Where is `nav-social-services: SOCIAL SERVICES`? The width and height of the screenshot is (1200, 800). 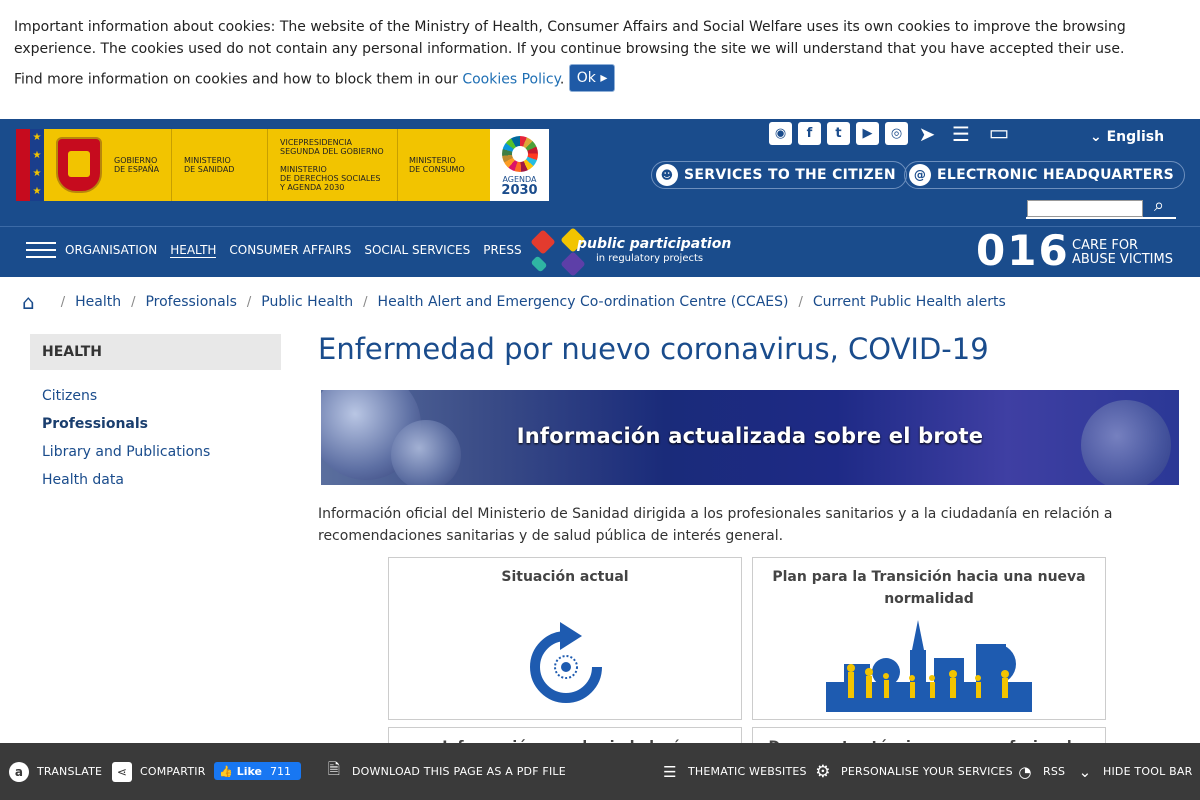 nav-social-services: SOCIAL SERVICES is located at coordinates (417, 250).